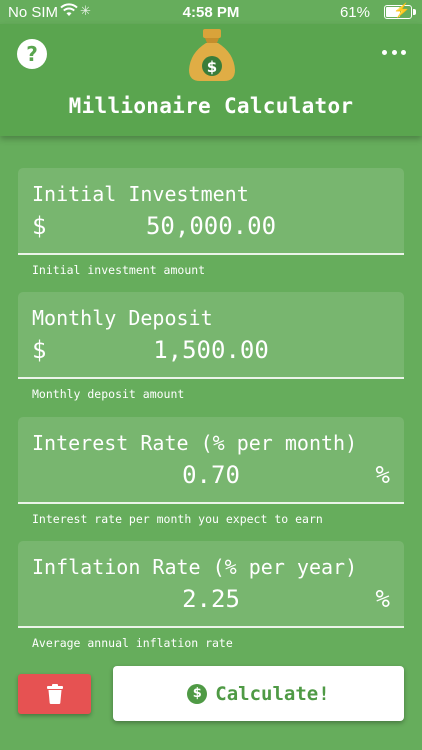 This screenshot has height=750, width=422. I want to click on inflation-rate-field: Inflation Rate (% per year) 2.25 %, so click(211, 584).